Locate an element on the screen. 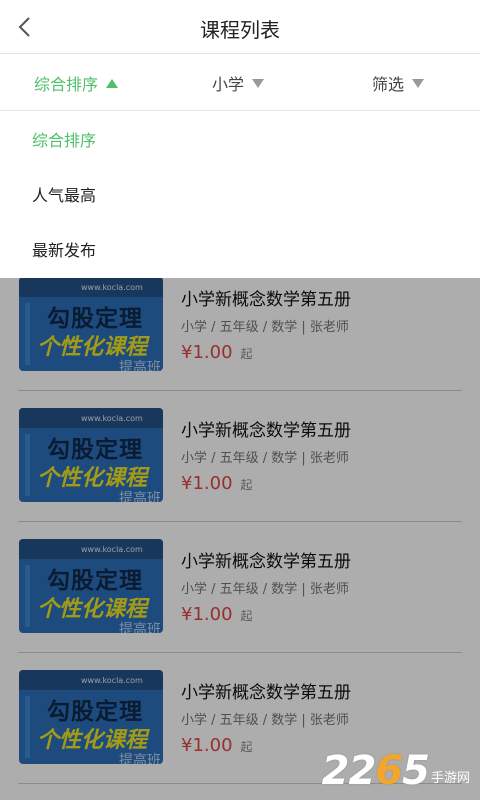 This screenshot has height=800, width=480. page-title: 课程列表 is located at coordinates (240, 30).